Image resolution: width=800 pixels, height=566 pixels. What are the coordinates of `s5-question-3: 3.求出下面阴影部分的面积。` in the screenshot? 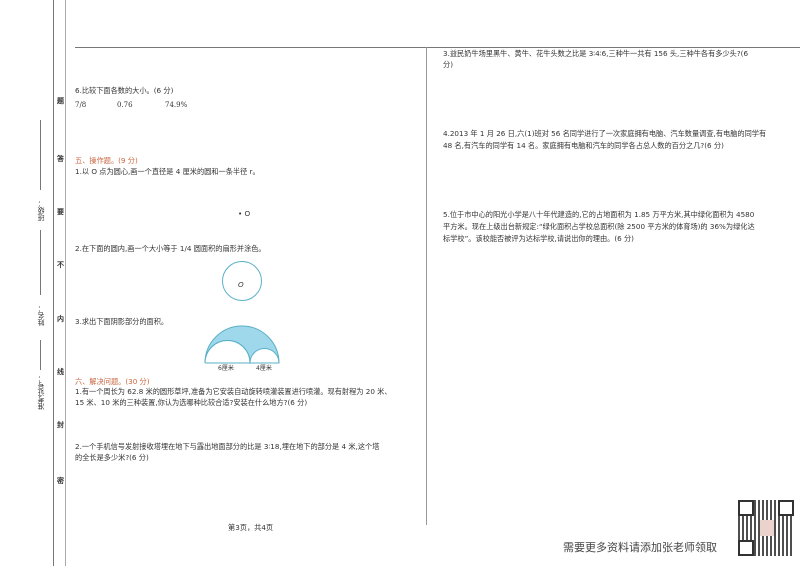 It's located at (122, 321).